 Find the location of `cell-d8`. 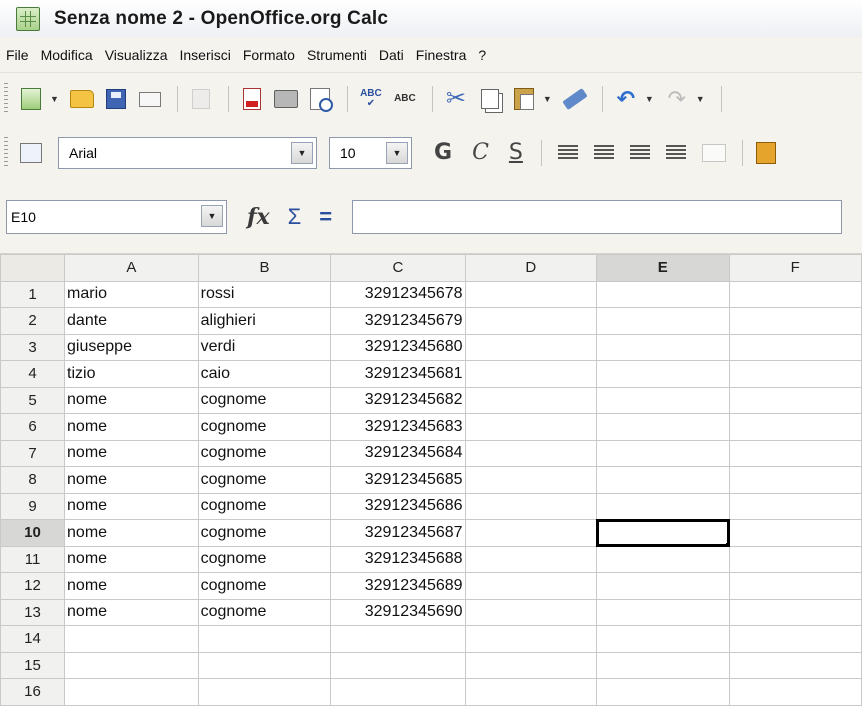

cell-d8 is located at coordinates (531, 480).